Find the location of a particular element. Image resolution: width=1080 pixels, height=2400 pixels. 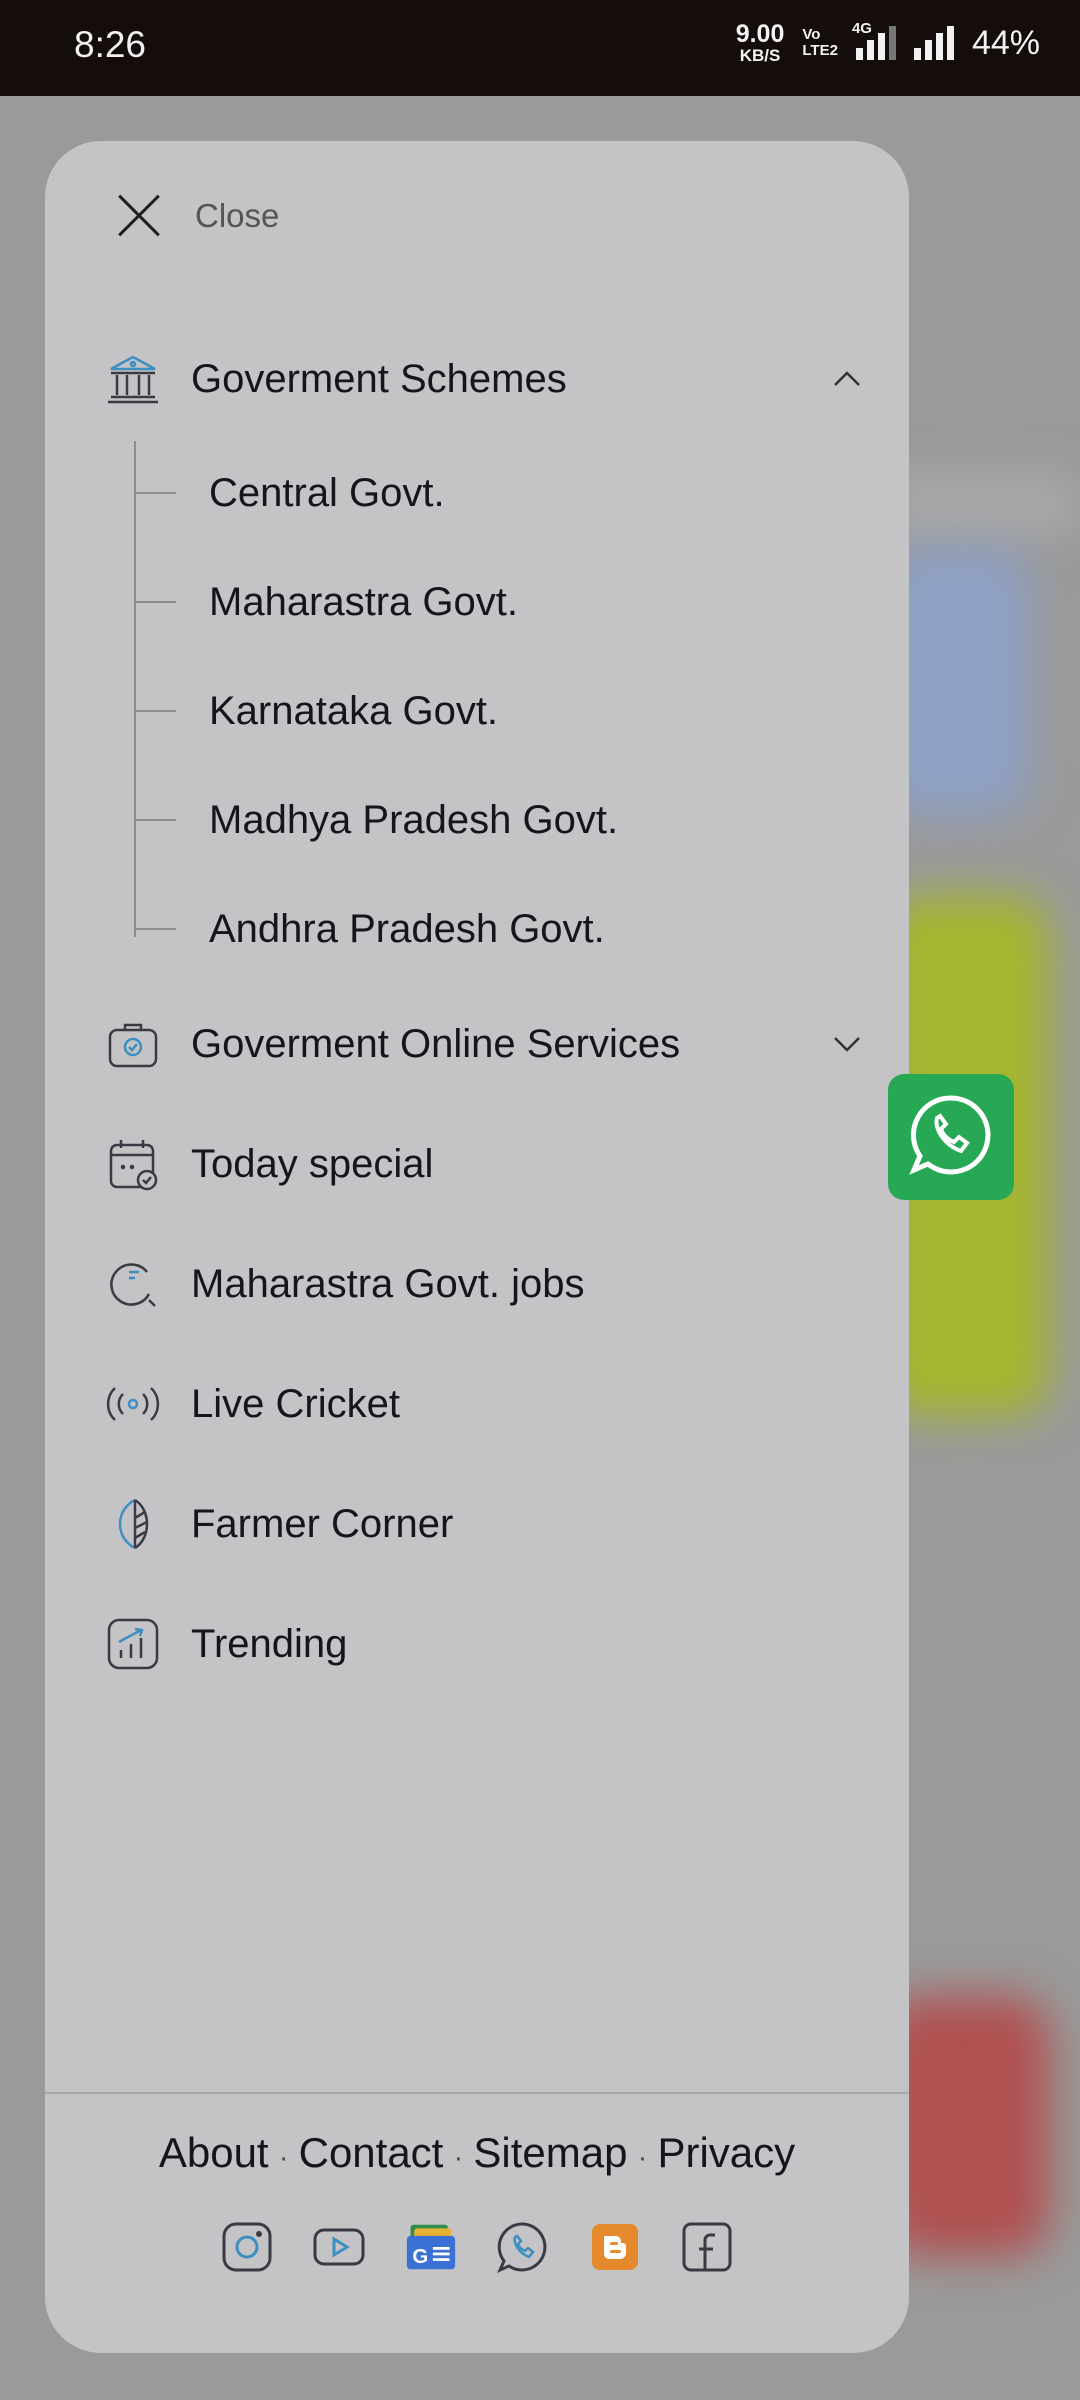

submenu-label: Madhya Pradesh Govt. is located at coordinates (414, 819).